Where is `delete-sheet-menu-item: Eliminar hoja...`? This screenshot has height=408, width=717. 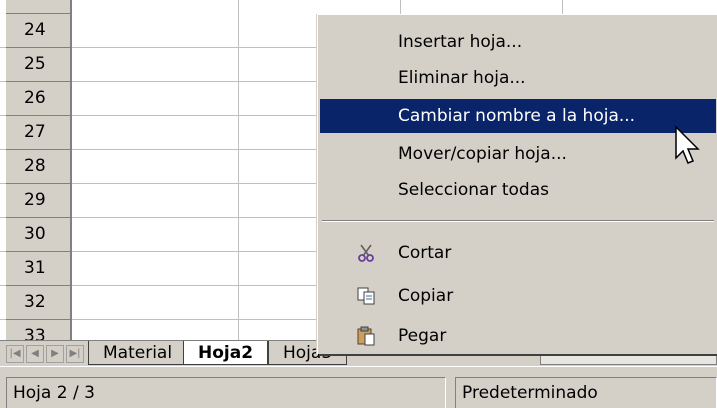 delete-sheet-menu-item: Eliminar hoja... is located at coordinates (518, 78).